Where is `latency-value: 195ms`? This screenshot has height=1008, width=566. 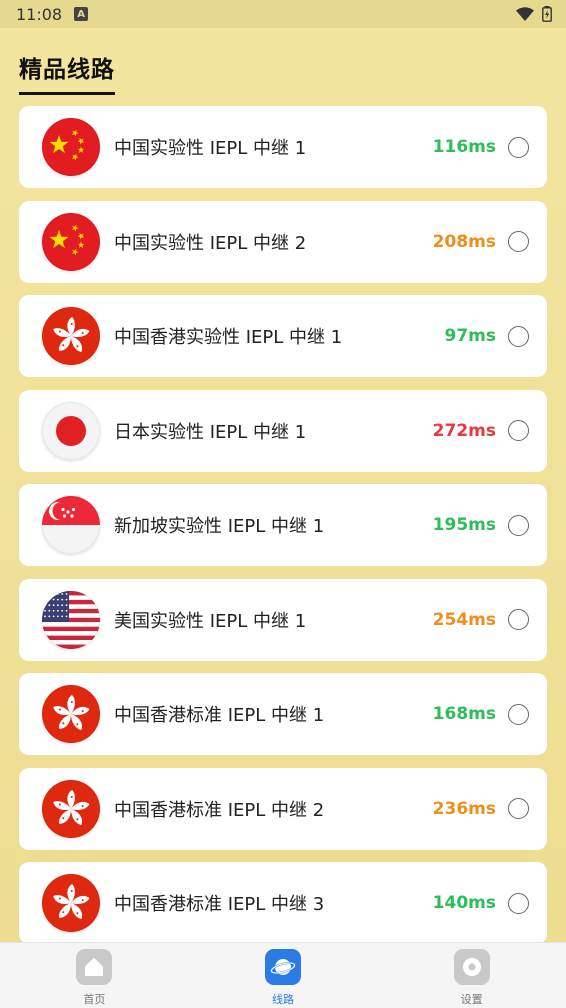 latency-value: 195ms is located at coordinates (464, 525).